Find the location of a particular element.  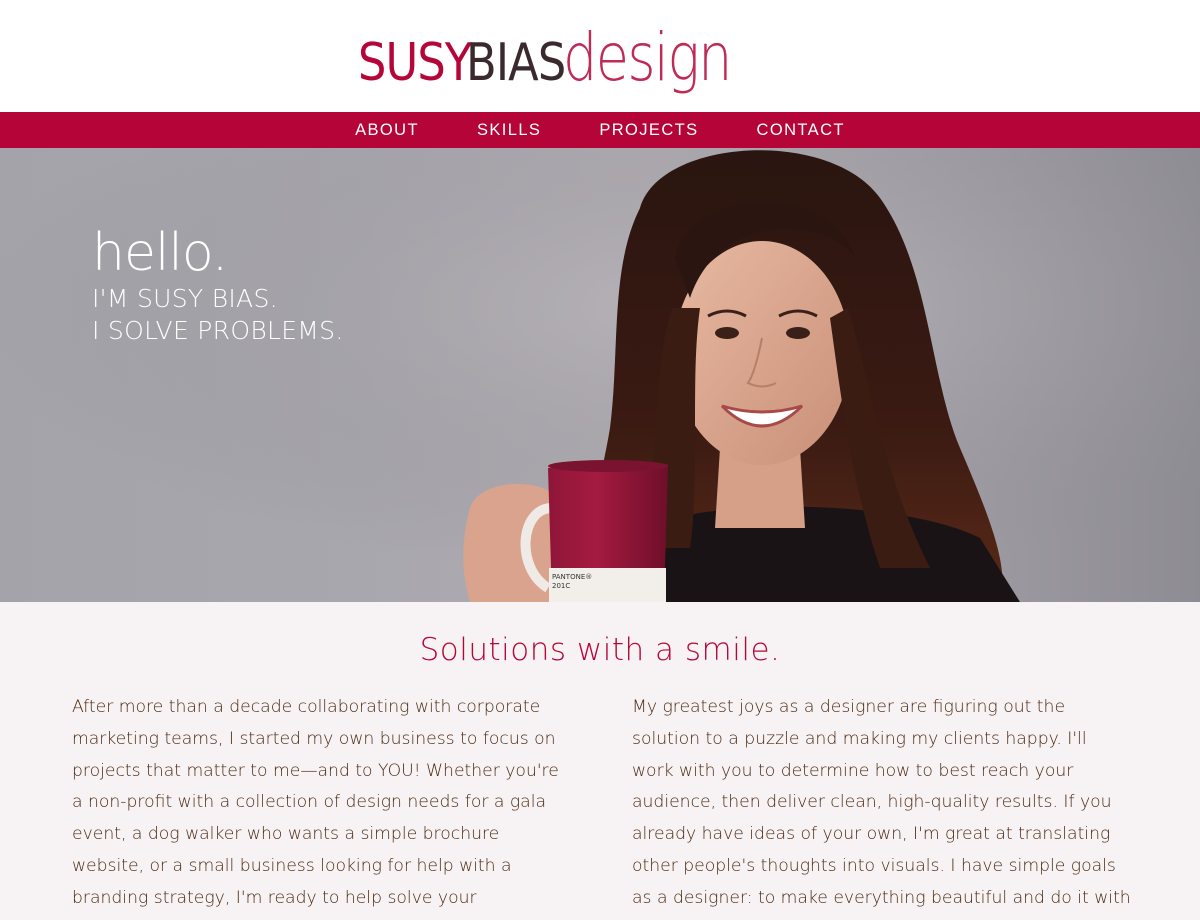

hero-text-block: hello. I'M SUSY BIAS. I SOLVE PROBLEMS. is located at coordinates (218, 285).